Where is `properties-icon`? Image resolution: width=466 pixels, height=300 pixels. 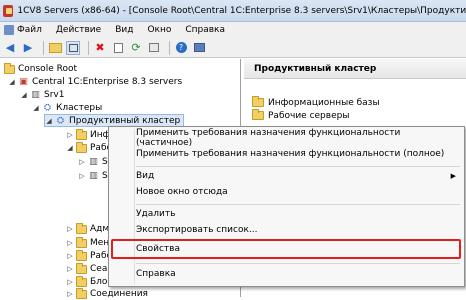
properties-icon is located at coordinates (118, 48).